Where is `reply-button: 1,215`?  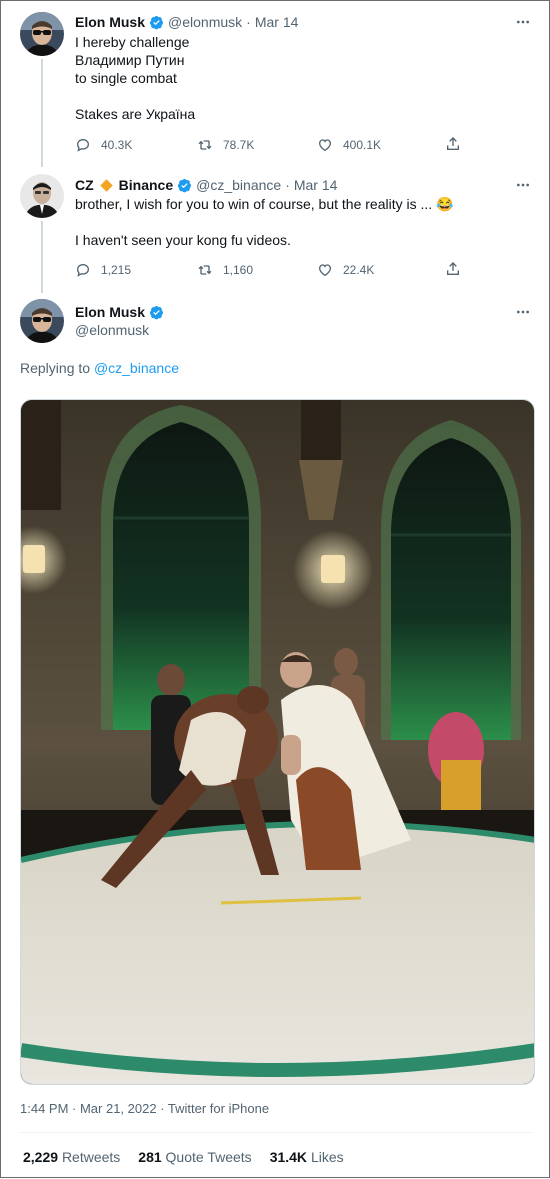 reply-button: 1,215 is located at coordinates (103, 270).